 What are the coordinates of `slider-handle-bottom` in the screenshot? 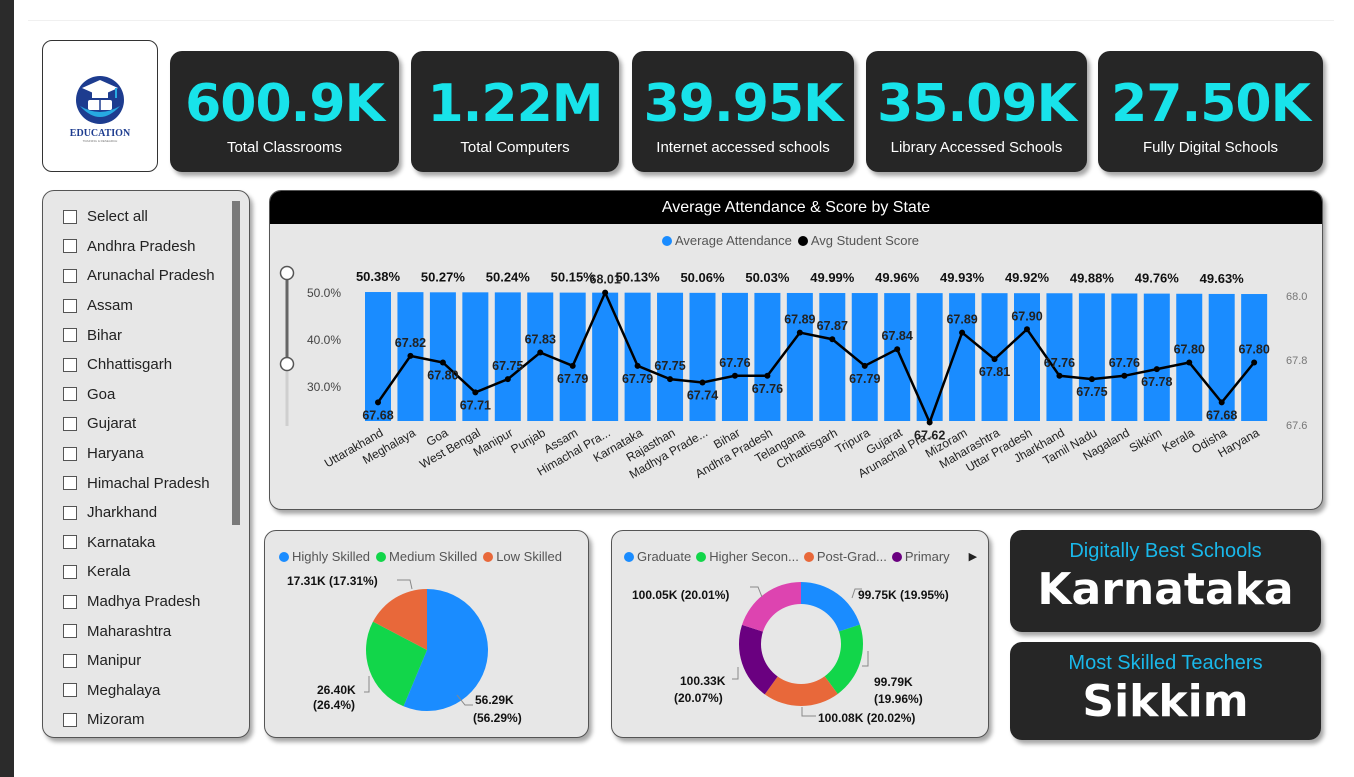 It's located at (287, 364).